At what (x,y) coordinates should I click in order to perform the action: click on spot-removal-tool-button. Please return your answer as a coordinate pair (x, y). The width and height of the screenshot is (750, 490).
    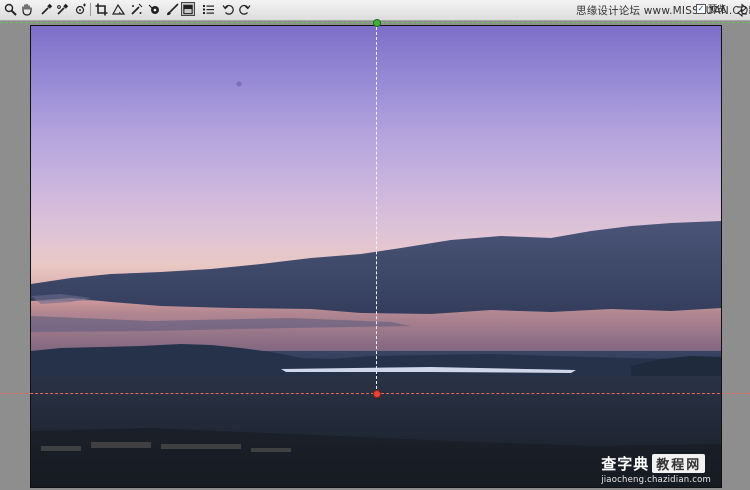
    Looking at the image, I should click on (136, 9).